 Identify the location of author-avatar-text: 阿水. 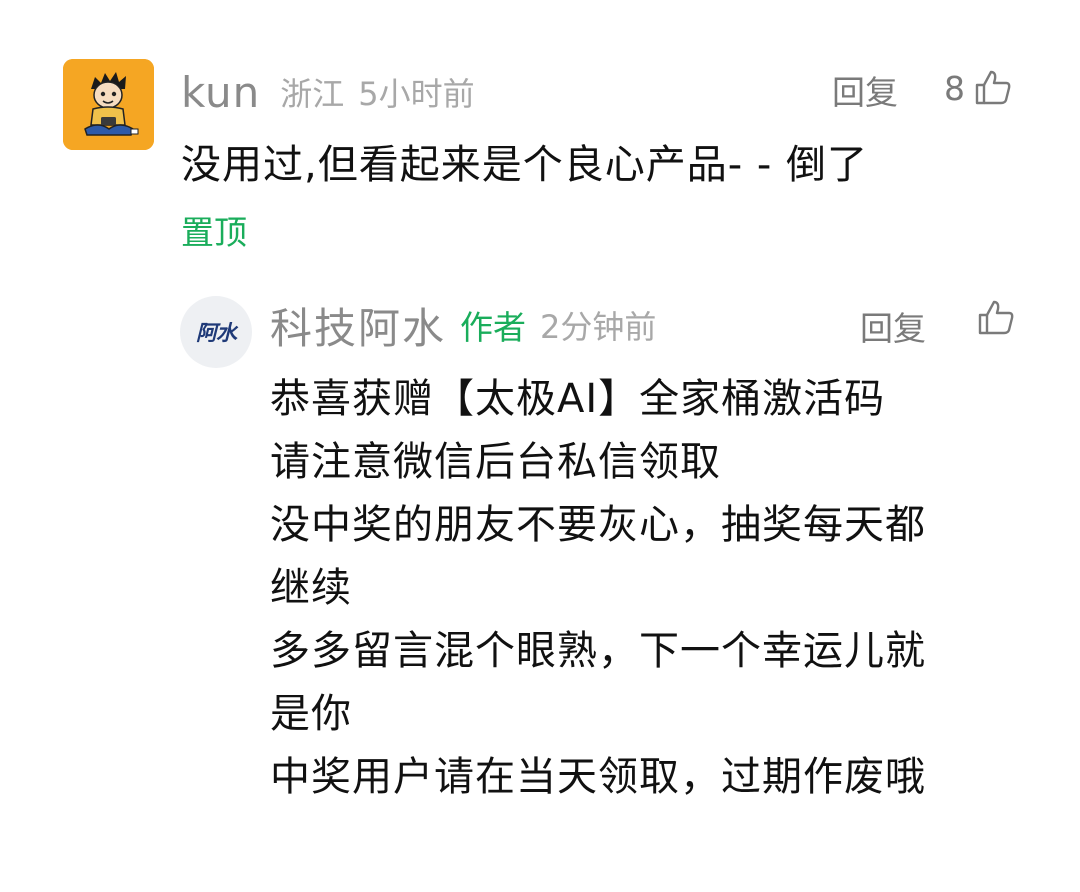
(216, 333).